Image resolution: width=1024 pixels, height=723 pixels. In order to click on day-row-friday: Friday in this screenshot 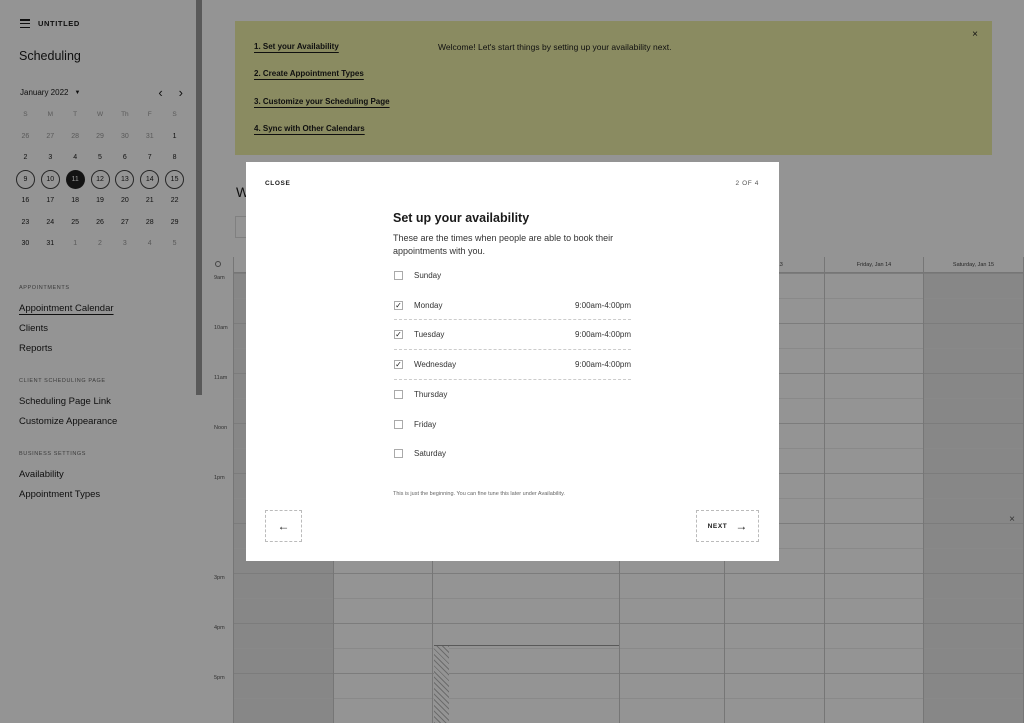, I will do `click(512, 424)`.